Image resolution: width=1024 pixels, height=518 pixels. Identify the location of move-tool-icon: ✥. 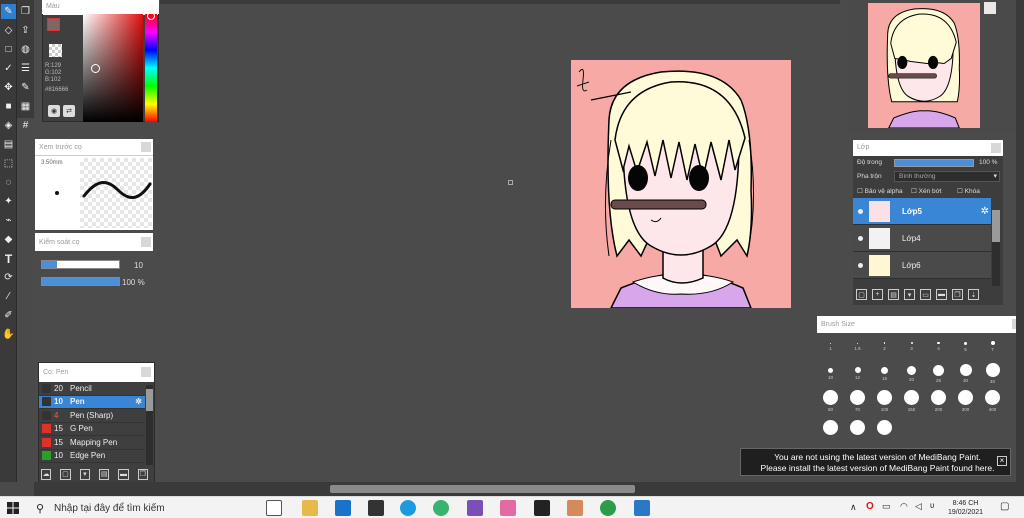
(8, 87).